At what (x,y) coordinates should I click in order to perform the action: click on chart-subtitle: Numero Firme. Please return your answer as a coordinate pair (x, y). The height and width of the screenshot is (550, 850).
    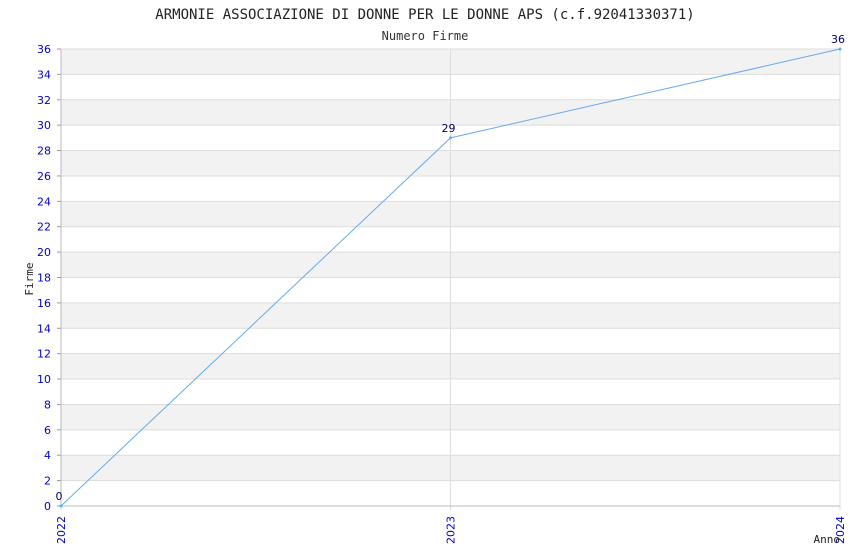
    Looking at the image, I should click on (425, 36).